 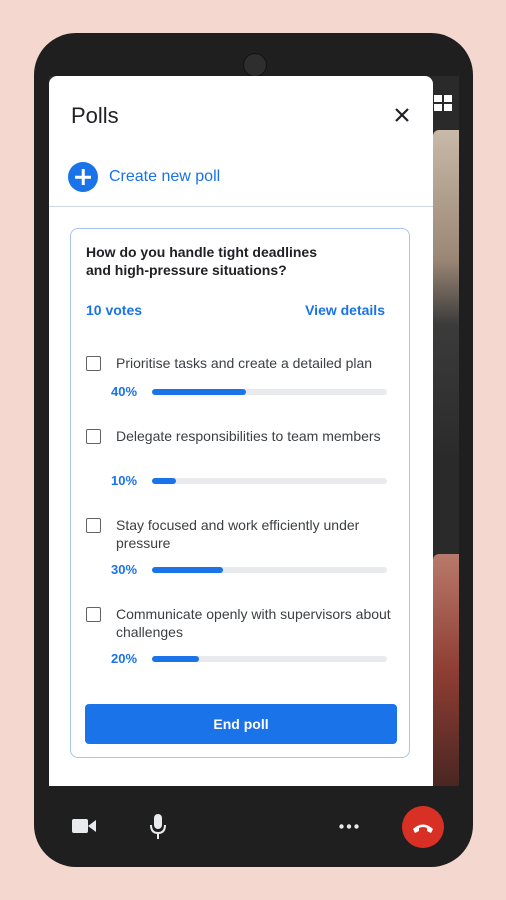 I want to click on vote-count: 10 votes, so click(x=114, y=310).